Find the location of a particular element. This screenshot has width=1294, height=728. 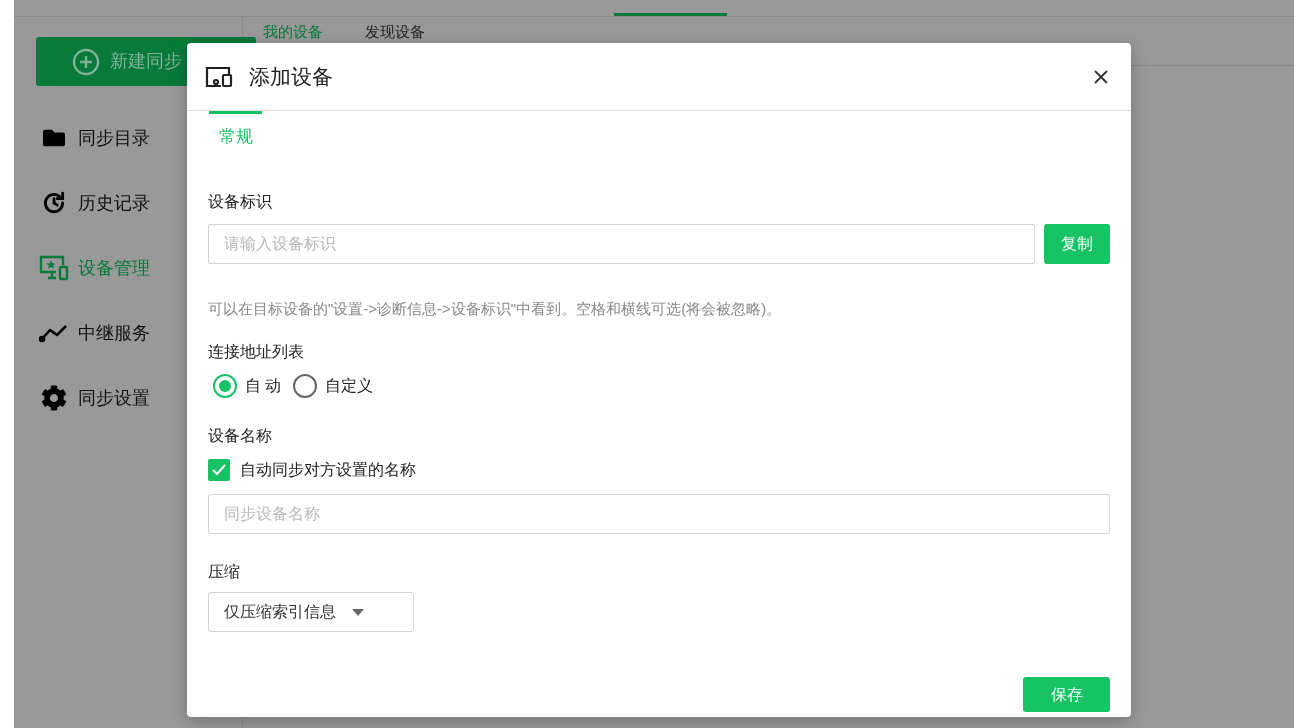

field-label: 设备标识 is located at coordinates (240, 201).